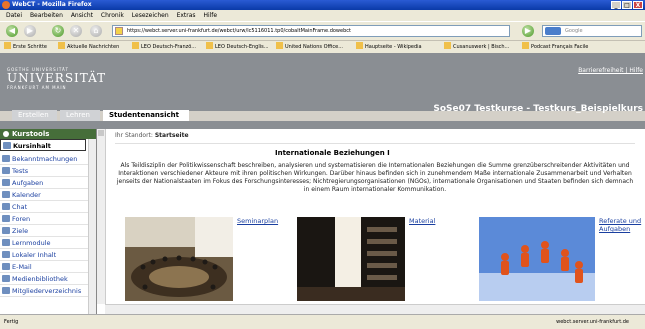 The image size is (645, 329). I want to click on library-photo, so click(351, 259).